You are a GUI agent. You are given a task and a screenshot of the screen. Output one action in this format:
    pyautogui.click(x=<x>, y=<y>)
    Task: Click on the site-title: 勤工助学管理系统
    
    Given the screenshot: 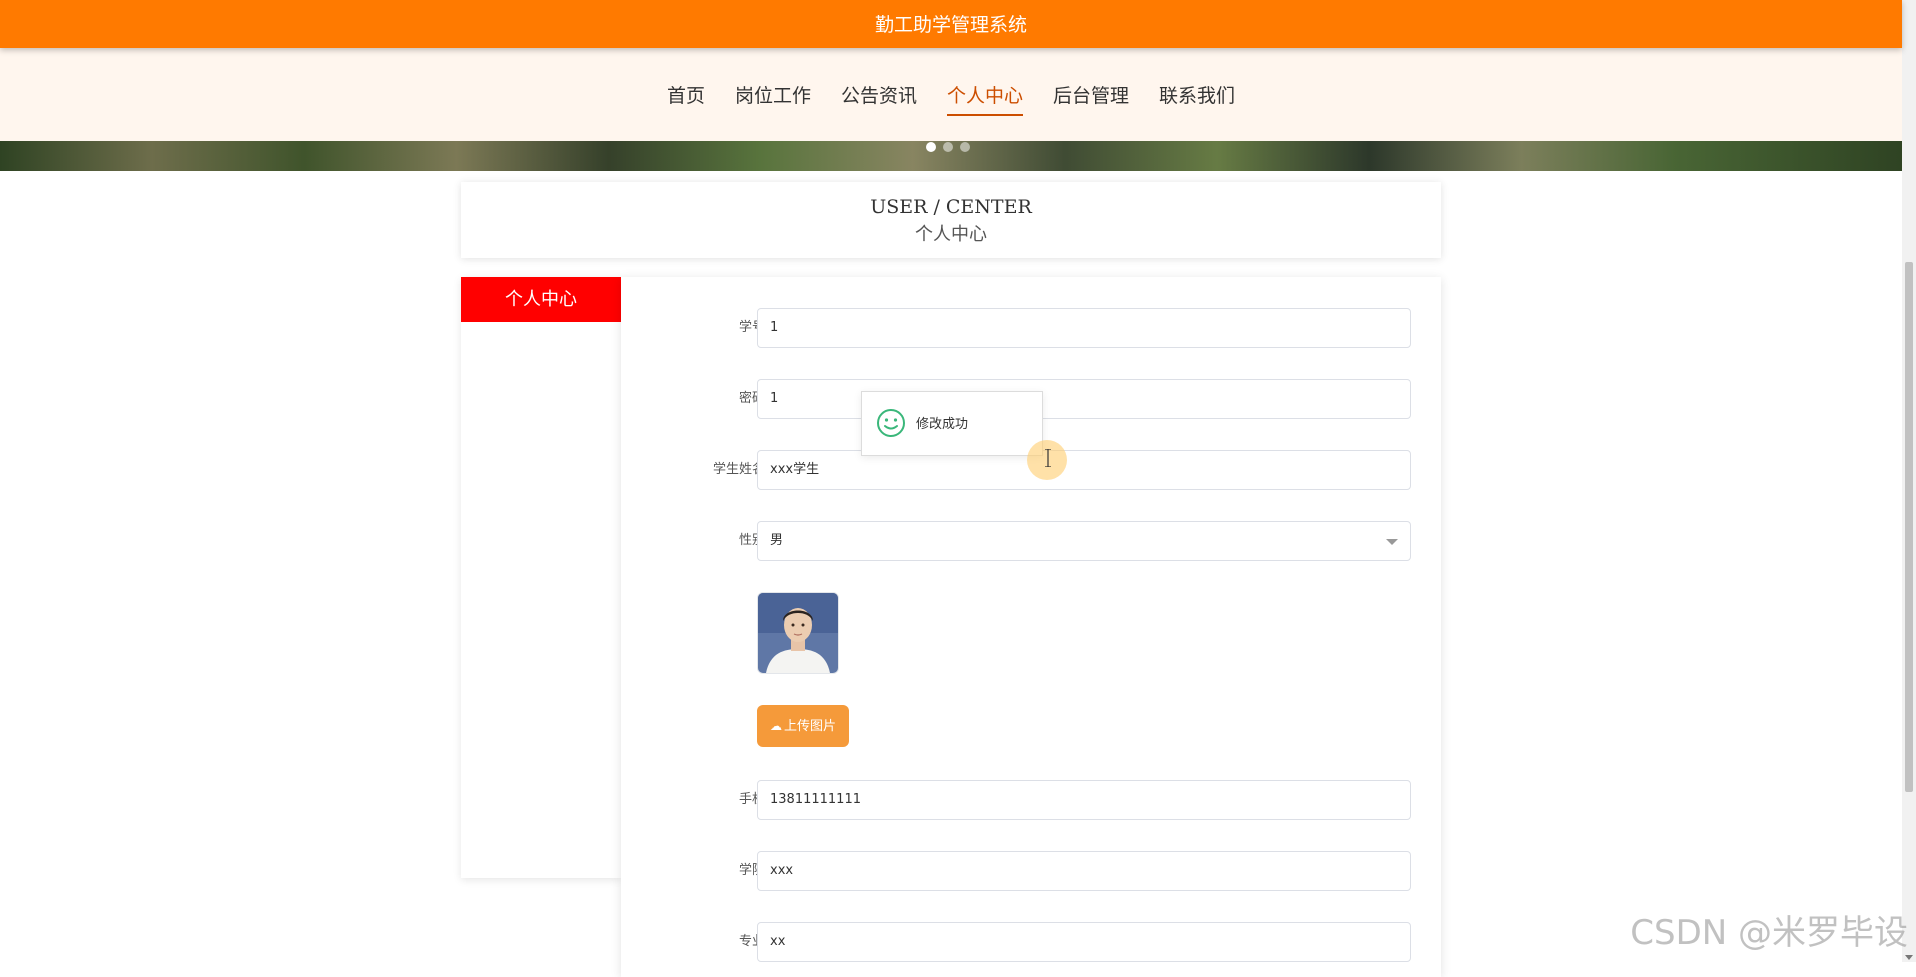 What is the action you would take?
    pyautogui.click(x=950, y=25)
    